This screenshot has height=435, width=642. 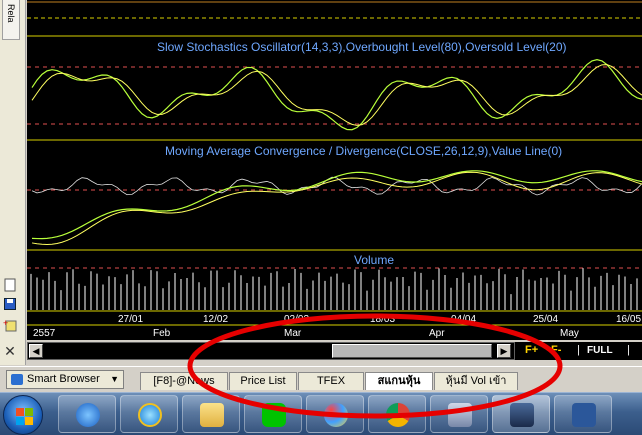 I want to click on paint-icon, so click(x=336, y=415).